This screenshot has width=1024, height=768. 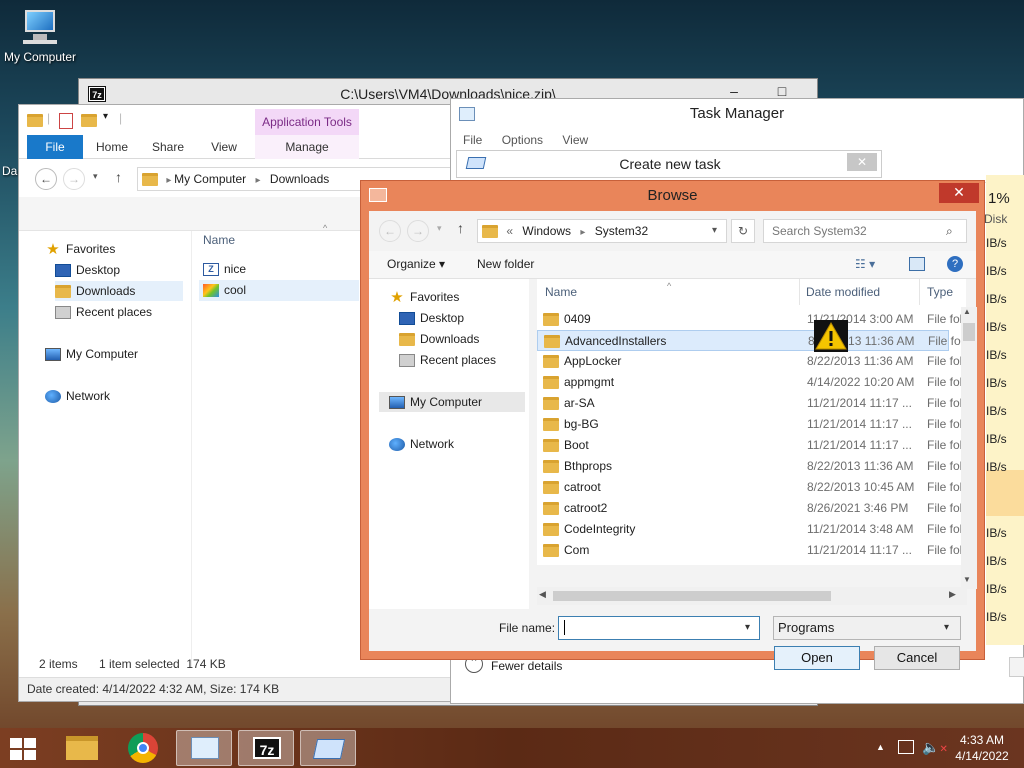 I want to click on customize-qat-icon: ▾, so click(x=105, y=116).